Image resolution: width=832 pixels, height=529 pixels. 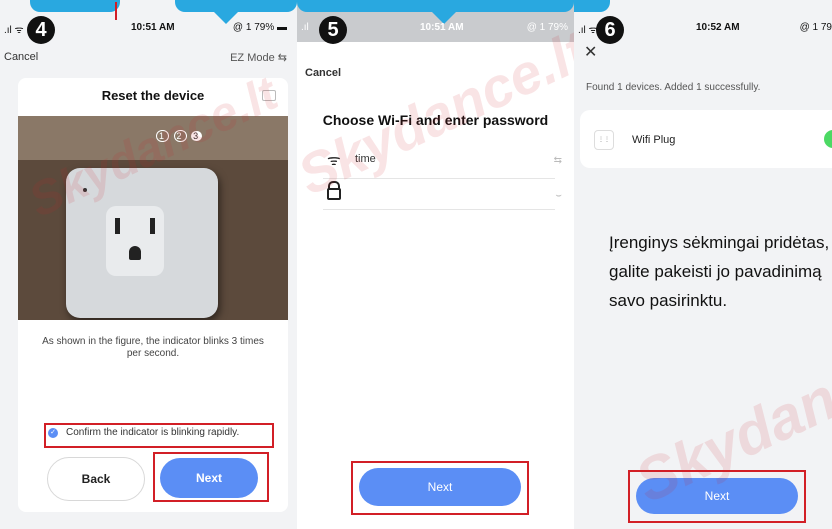 I want to click on signal-icon: .ıl, so click(x=305, y=27).